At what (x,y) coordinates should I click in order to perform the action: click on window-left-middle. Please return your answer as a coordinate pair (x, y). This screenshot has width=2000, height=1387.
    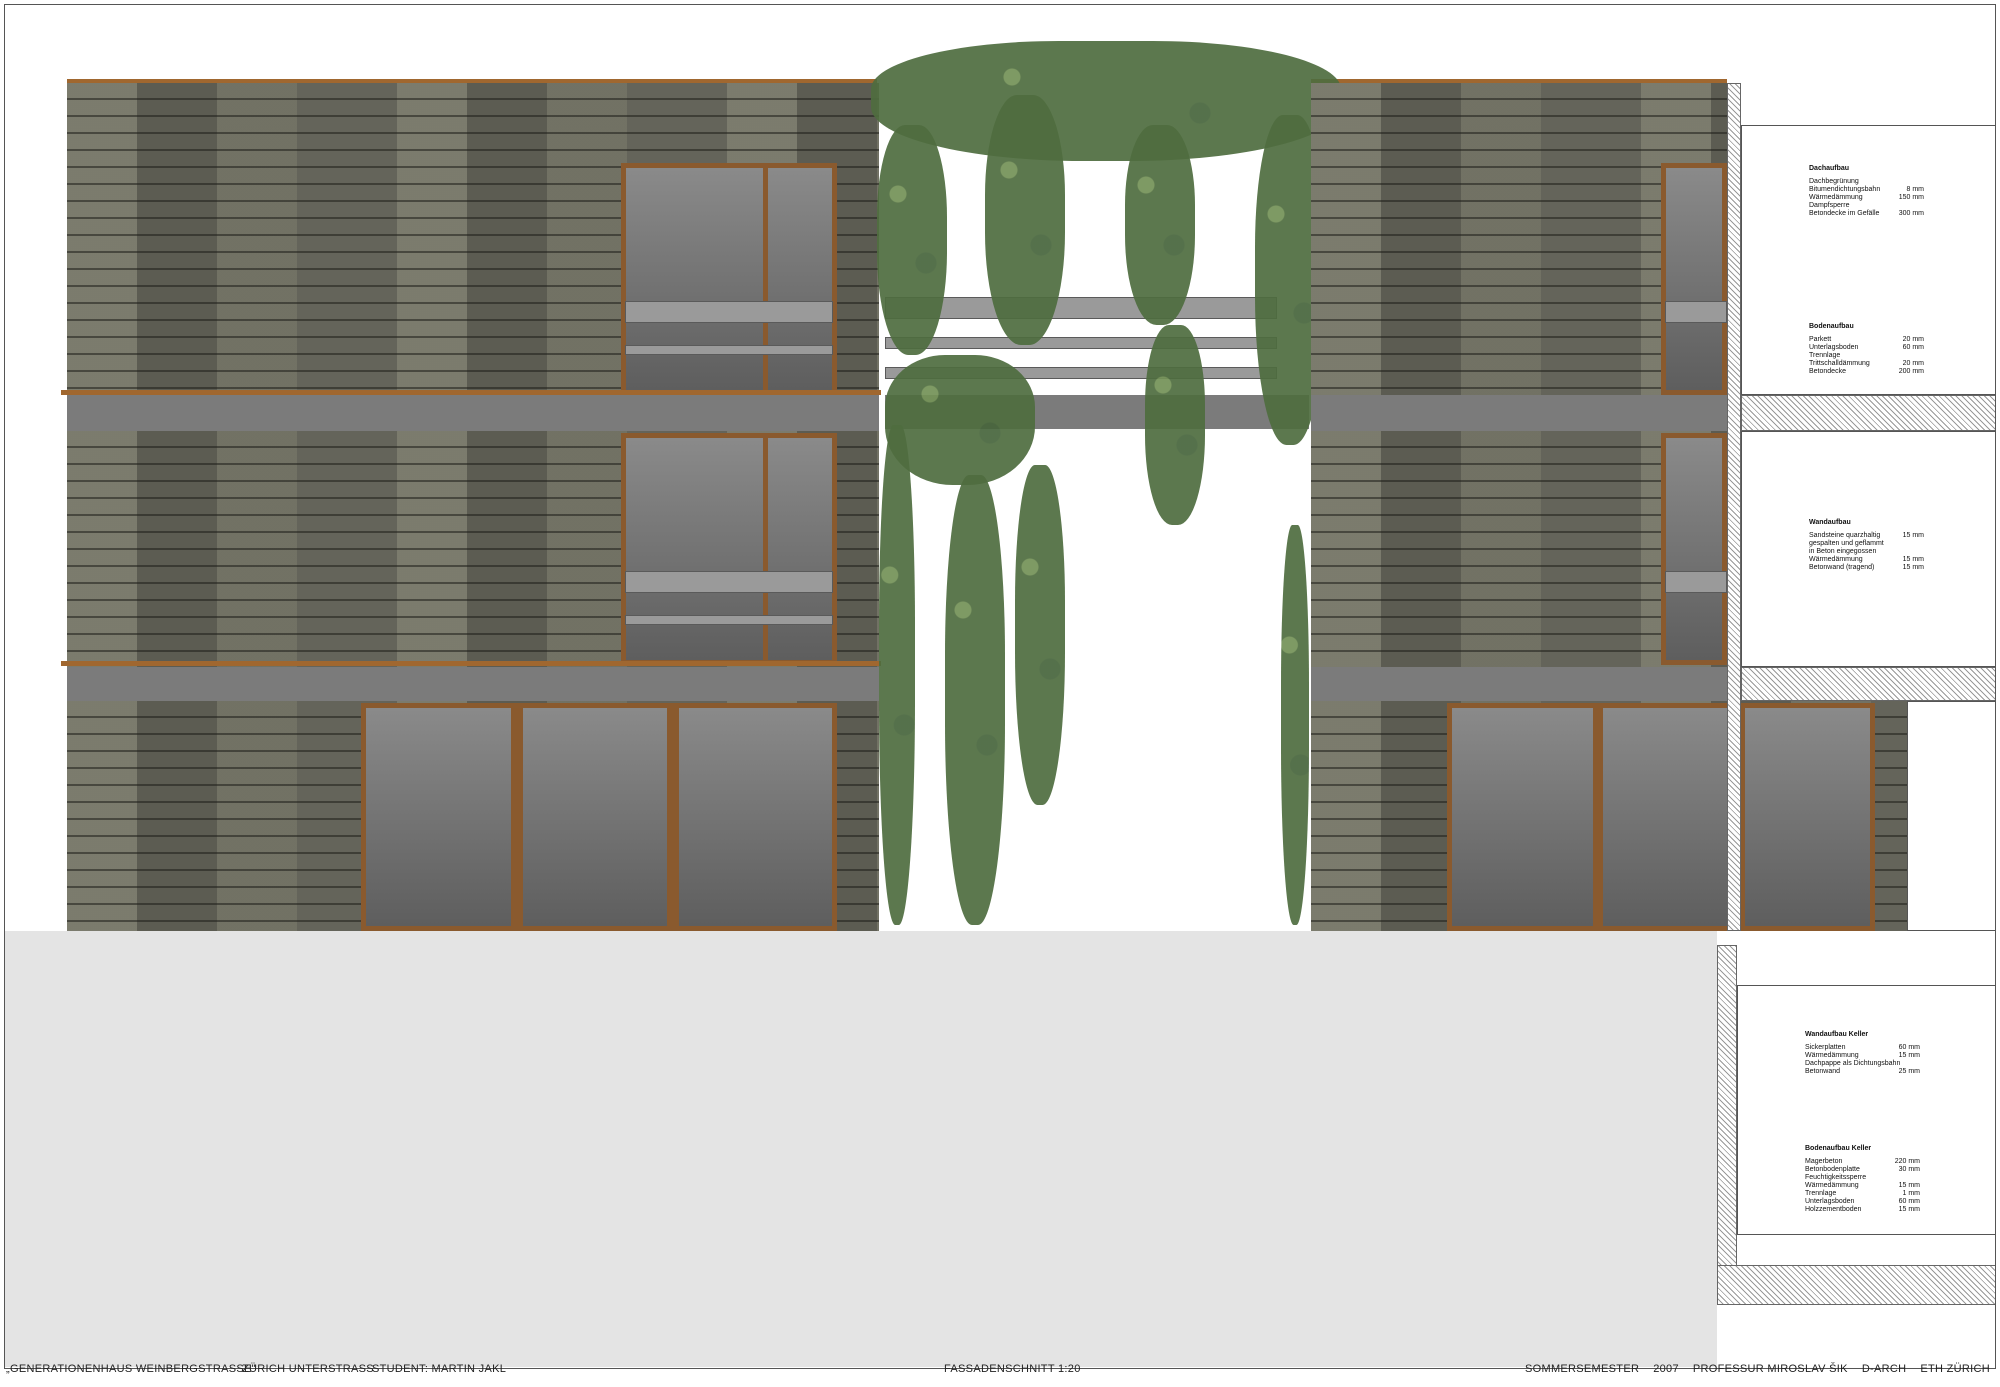
    Looking at the image, I should click on (729, 549).